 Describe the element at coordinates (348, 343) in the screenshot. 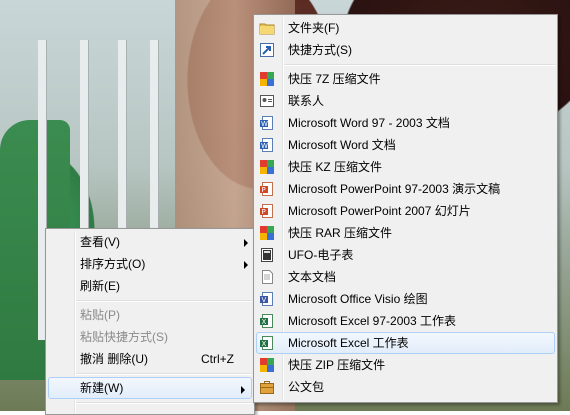

I see `menu-item-label: Microsoft Excel 工作表` at that location.